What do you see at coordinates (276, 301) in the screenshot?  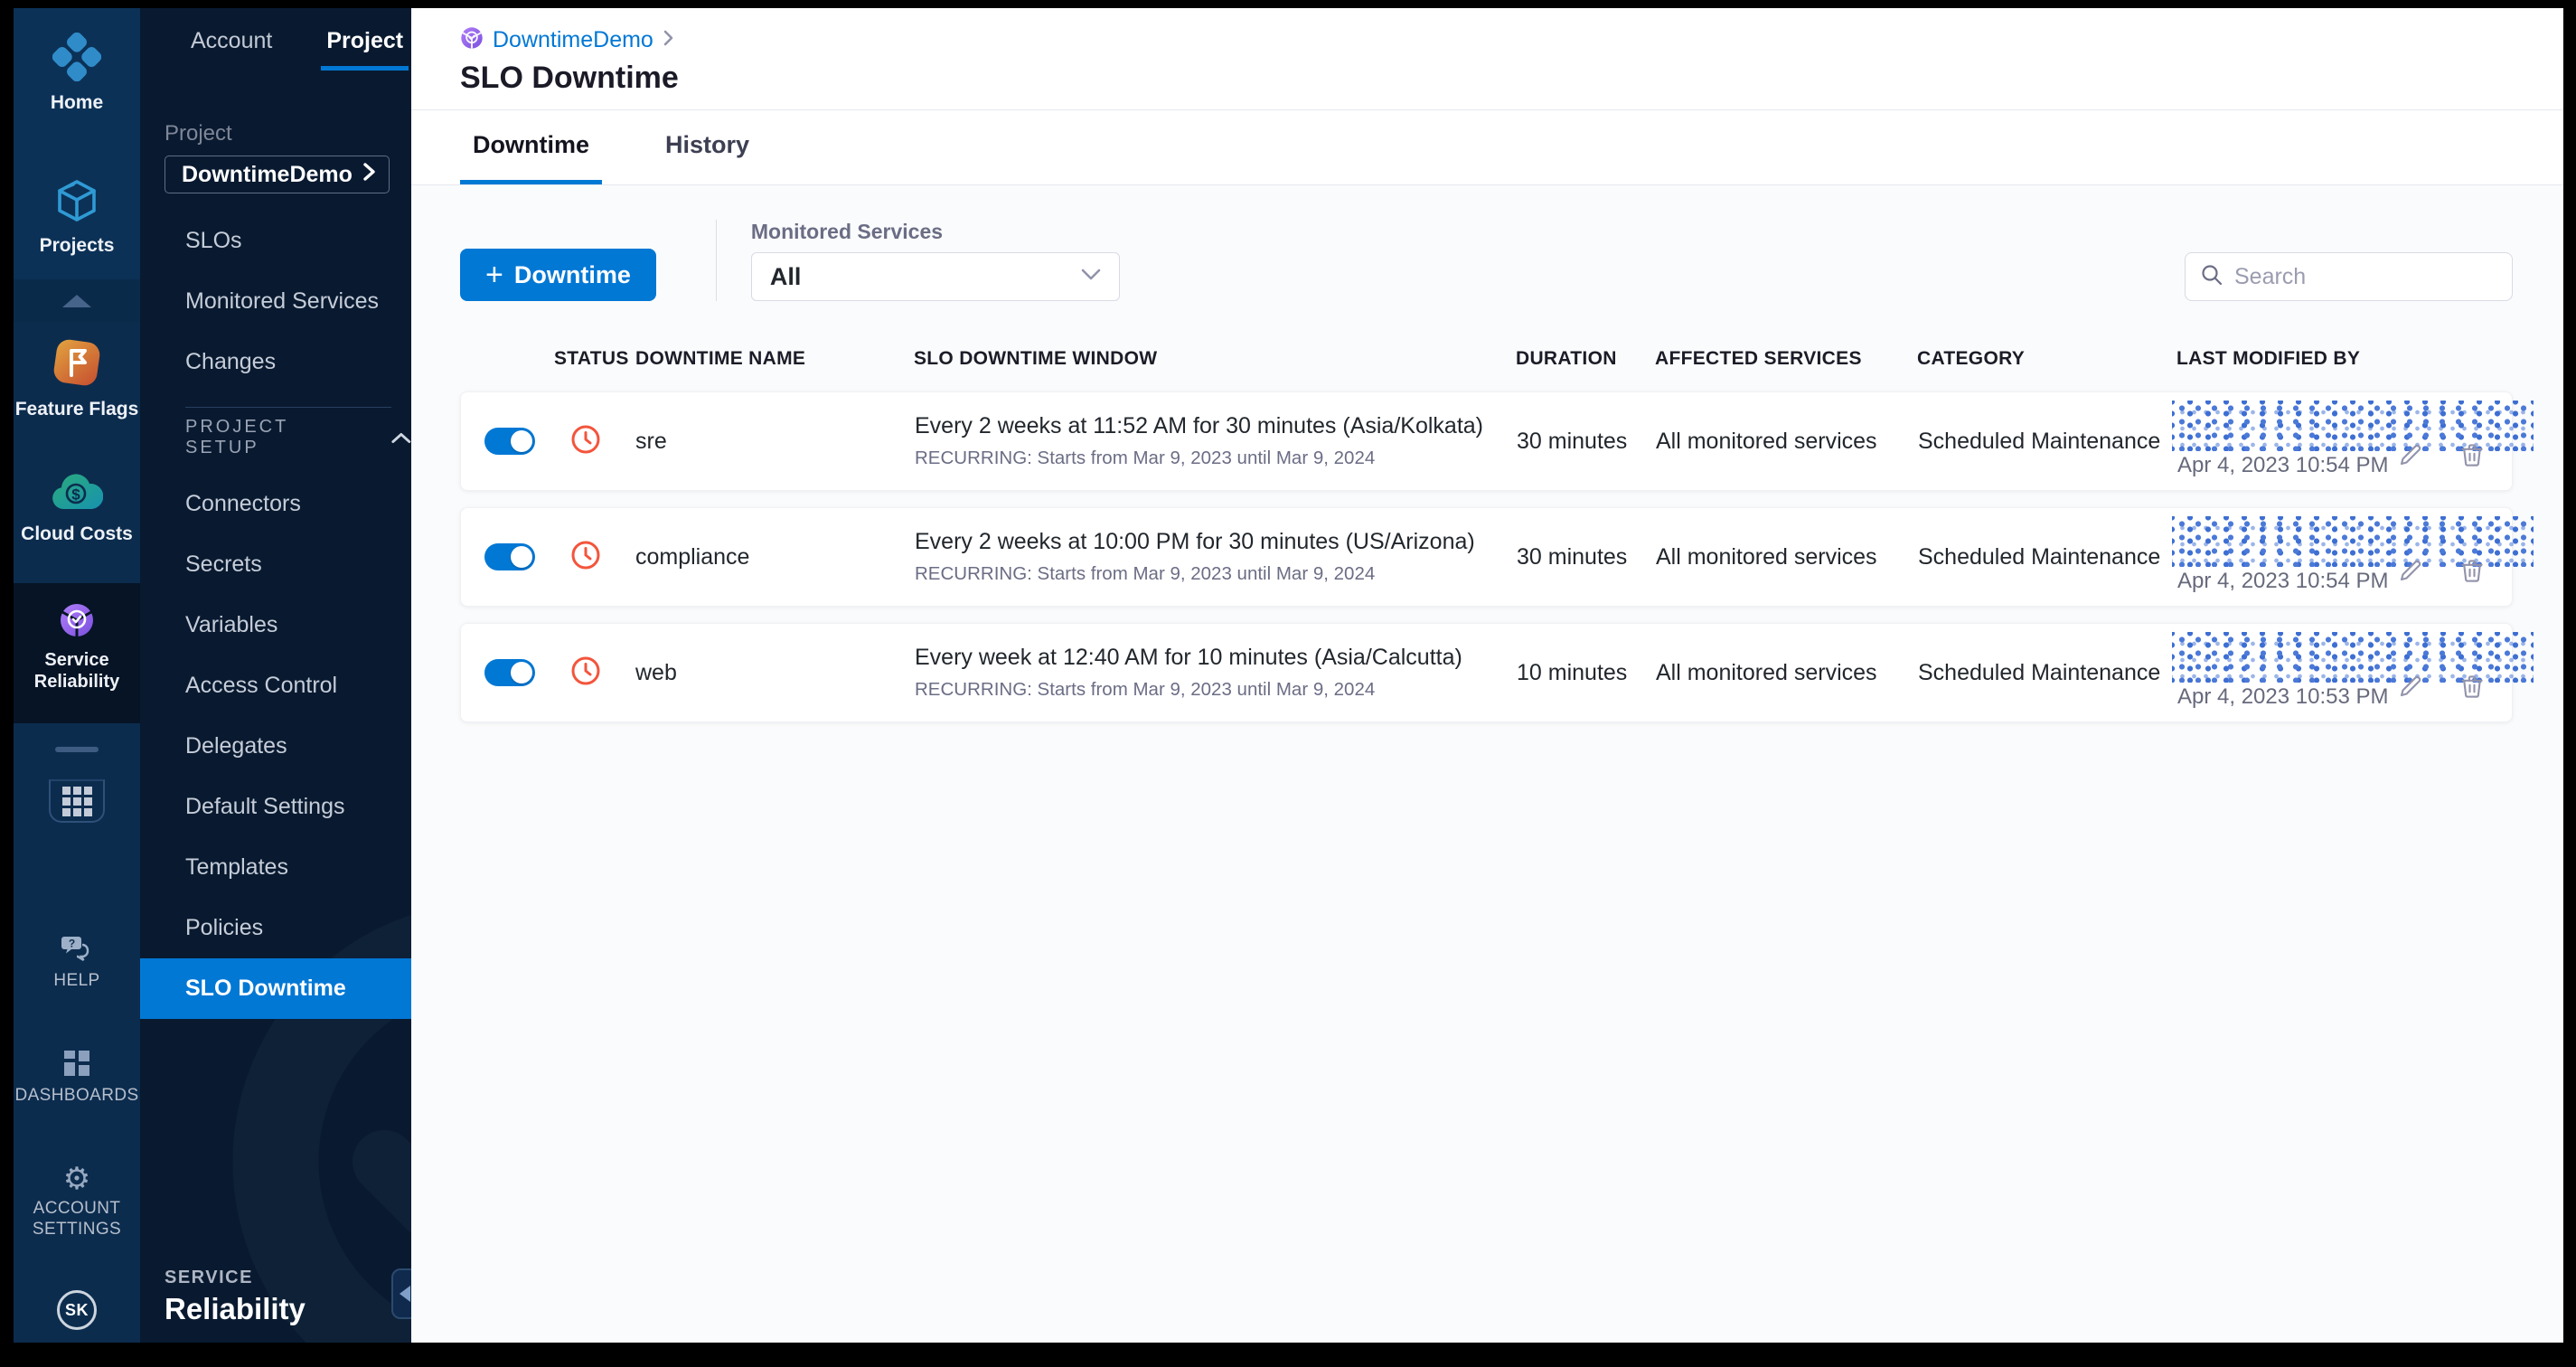 I see `sidebar-item-monitored-services: Monitored Services` at bounding box center [276, 301].